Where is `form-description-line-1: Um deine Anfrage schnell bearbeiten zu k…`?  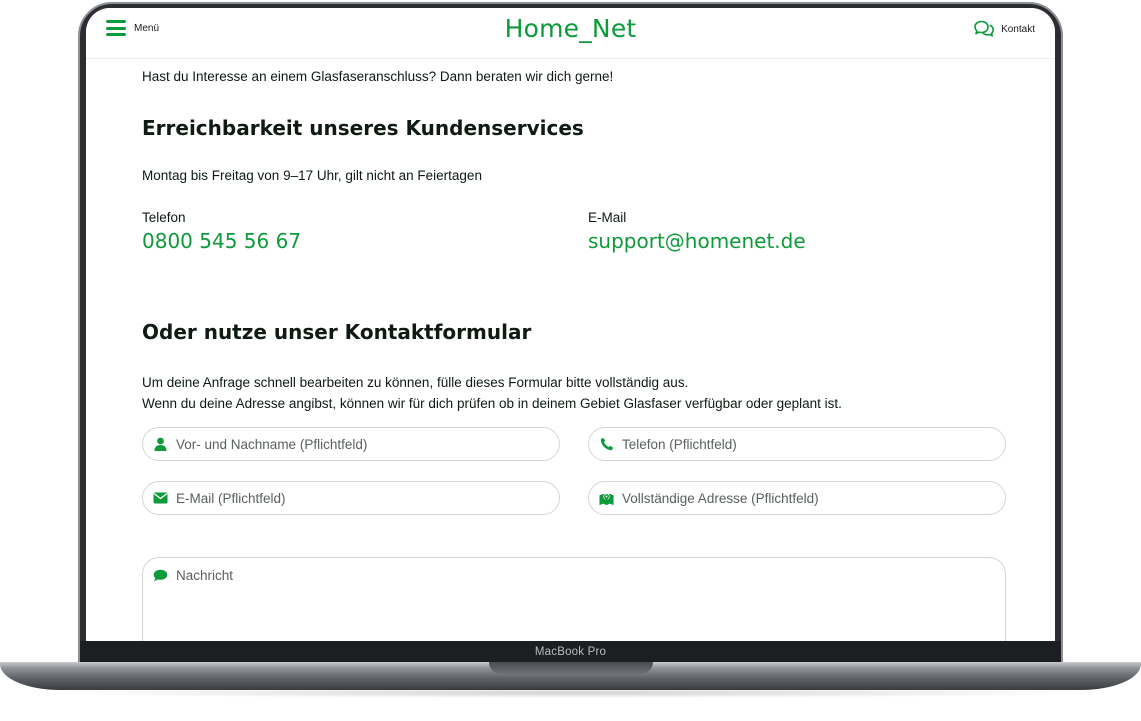
form-description-line-1: Um deine Anfrage schnell bearbeiten zu k… is located at coordinates (415, 382).